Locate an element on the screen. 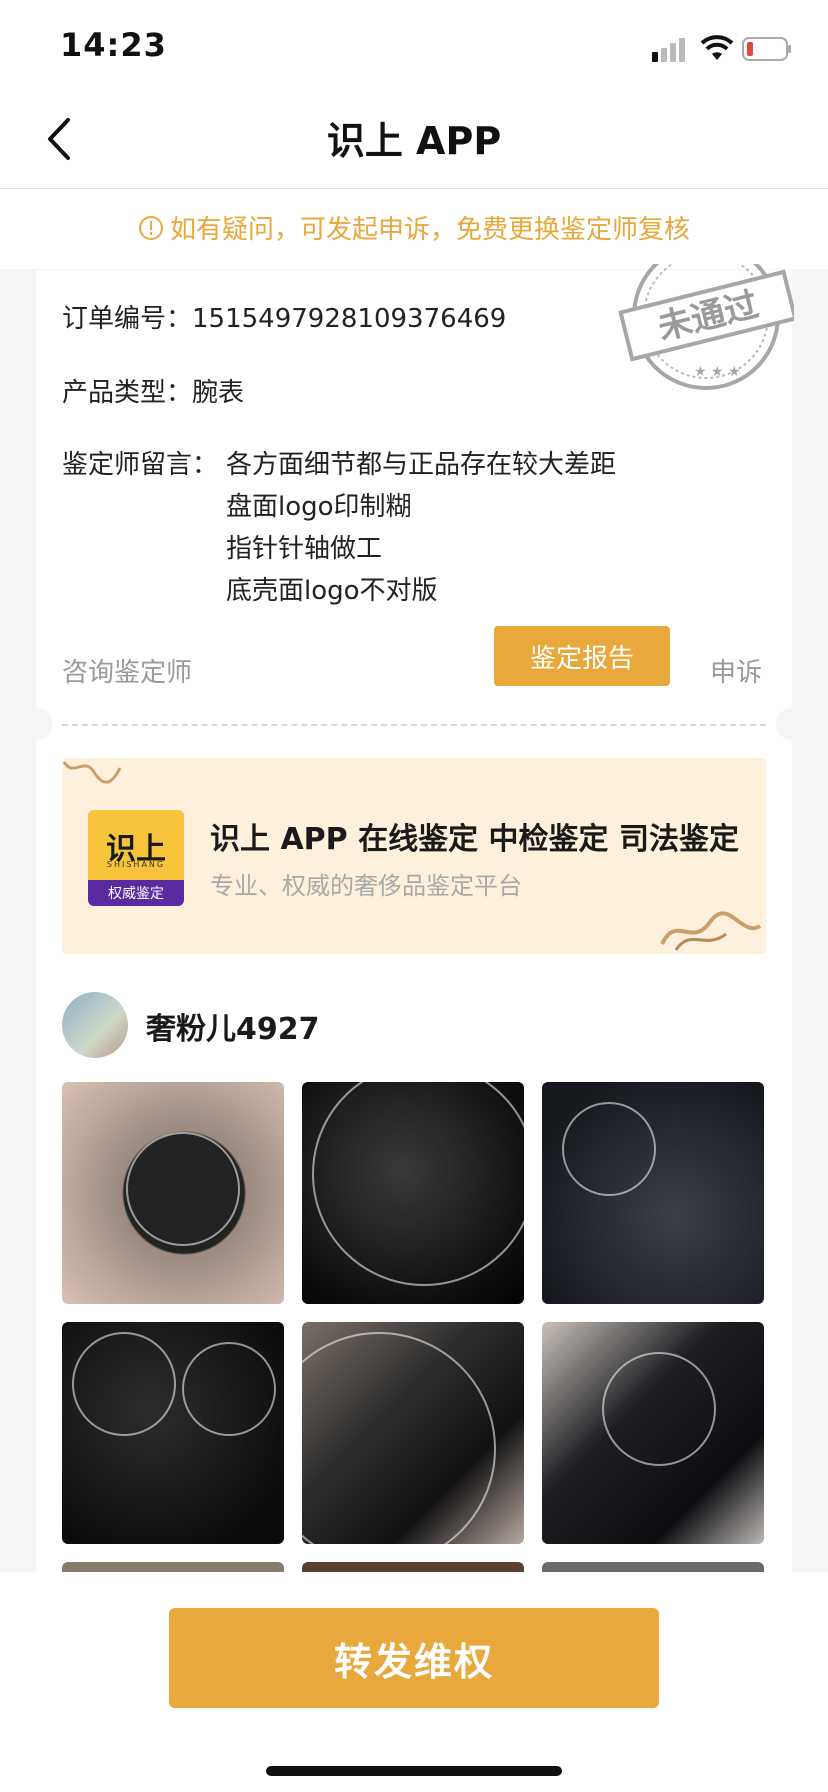 This screenshot has height=1792, width=828. appraiser-message-line: 盘面logo印制糊 is located at coordinates (319, 507).